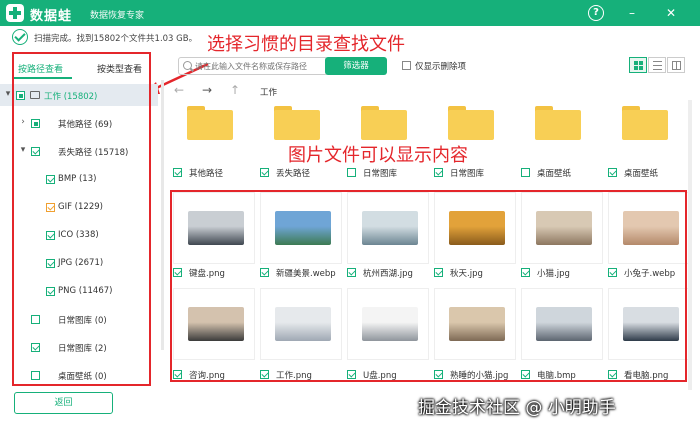  I want to click on search-box, so click(253, 66).